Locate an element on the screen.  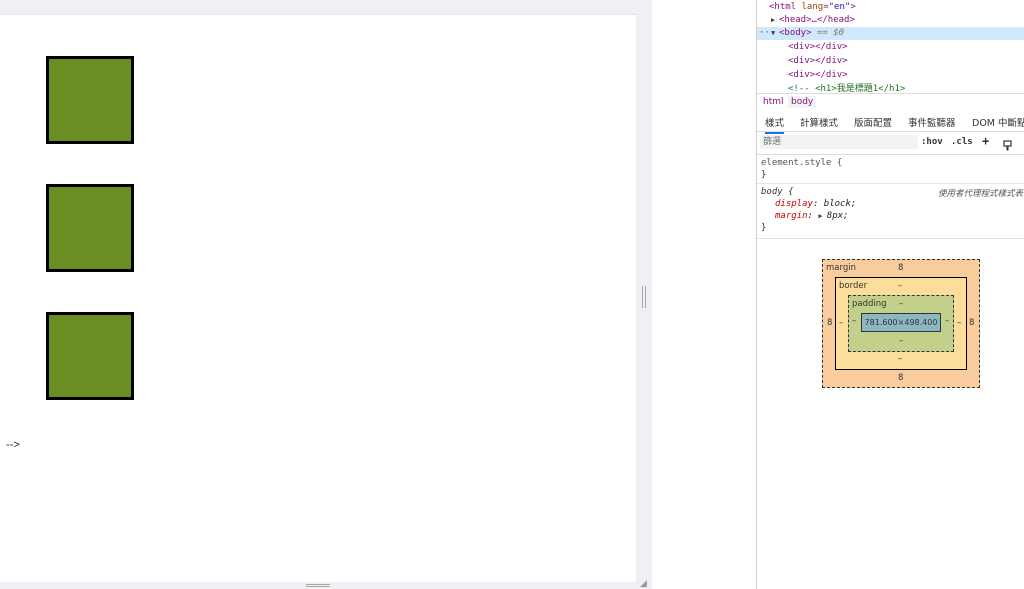
body-prop-display: display: block; is located at coordinates (815, 204).